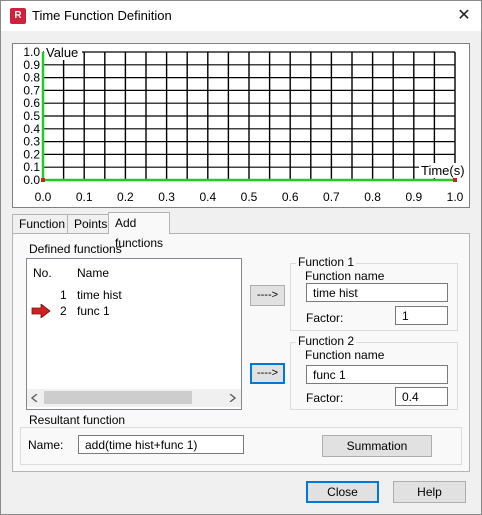  Describe the element at coordinates (42, 273) in the screenshot. I see `column-header-no: No.` at that location.